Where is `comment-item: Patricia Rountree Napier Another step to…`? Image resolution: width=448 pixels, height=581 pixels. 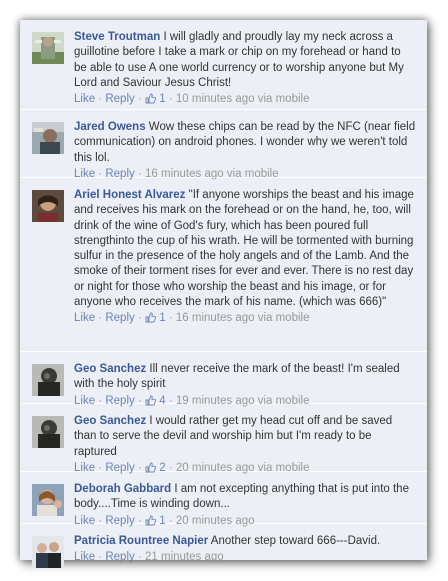 comment-item: Patricia Rountree Napier Another step to… is located at coordinates (223, 550).